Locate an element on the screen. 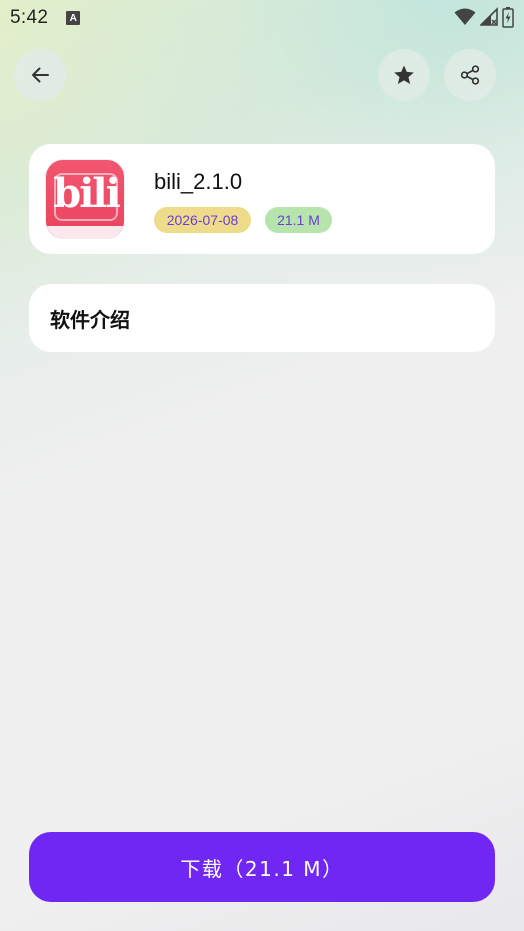 Image resolution: width=524 pixels, height=931 pixels. download-button: 下载（21.1 M） is located at coordinates (262, 867).